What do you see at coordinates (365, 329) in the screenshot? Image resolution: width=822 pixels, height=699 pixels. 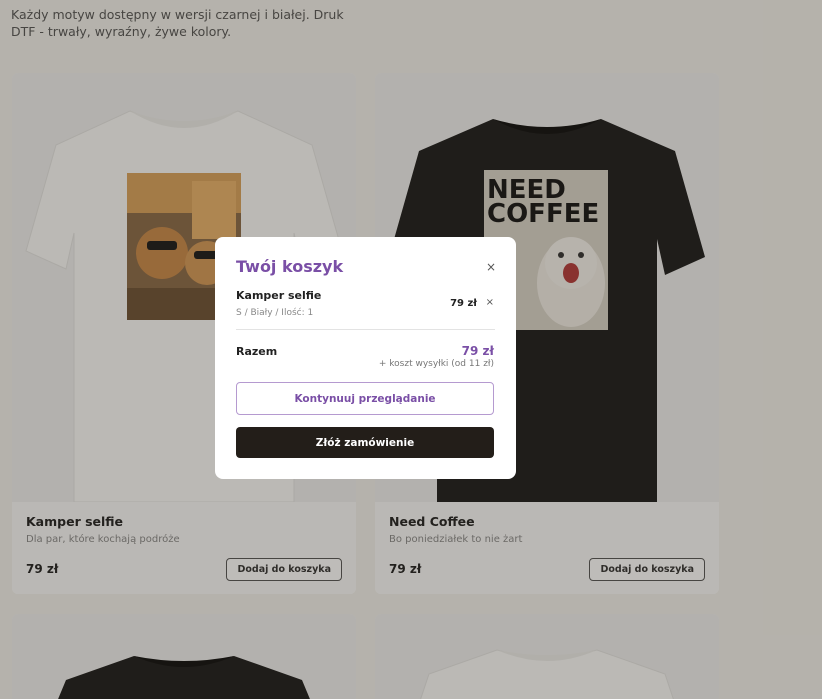 I see `divider` at bounding box center [365, 329].